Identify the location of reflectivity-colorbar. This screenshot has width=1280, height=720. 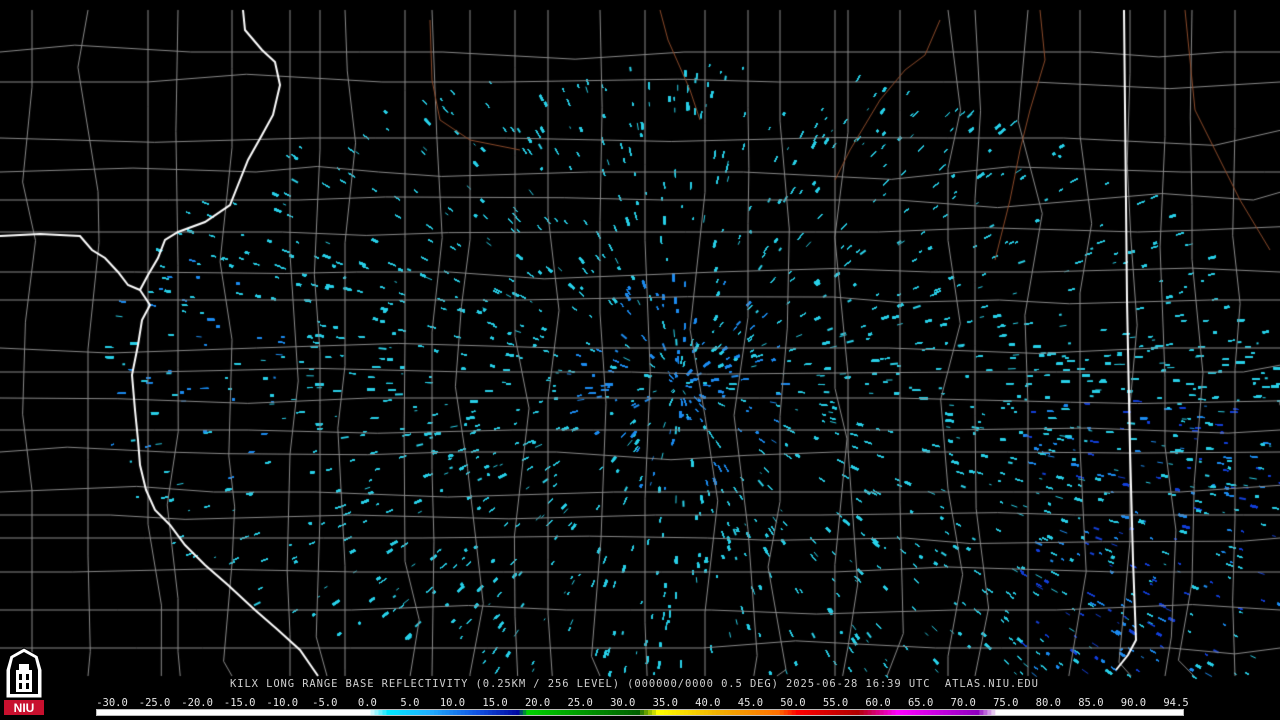
(640, 712).